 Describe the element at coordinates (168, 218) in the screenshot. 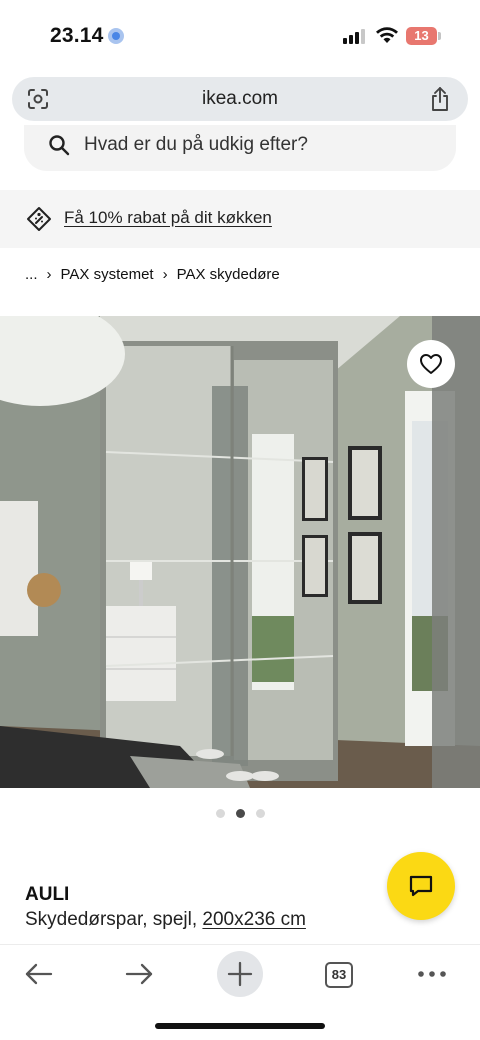

I see `promo-link: Få 10% rabat på dit køkken` at that location.